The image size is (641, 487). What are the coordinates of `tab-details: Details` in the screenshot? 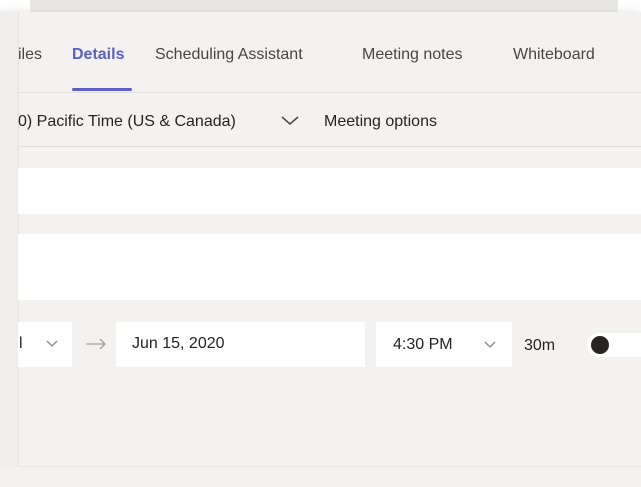 It's located at (98, 55).